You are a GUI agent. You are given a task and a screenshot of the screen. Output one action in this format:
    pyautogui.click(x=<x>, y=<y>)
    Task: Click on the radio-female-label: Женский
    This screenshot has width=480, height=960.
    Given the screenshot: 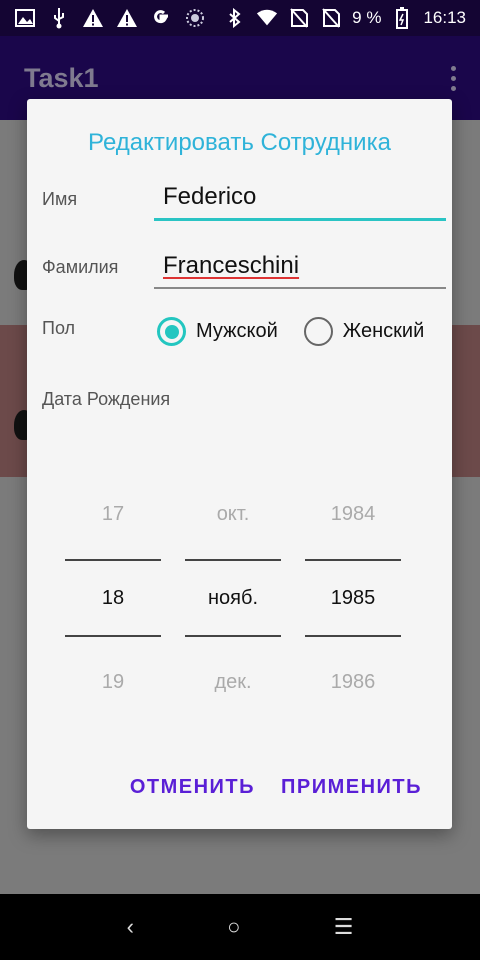 What is the action you would take?
    pyautogui.click(x=383, y=331)
    